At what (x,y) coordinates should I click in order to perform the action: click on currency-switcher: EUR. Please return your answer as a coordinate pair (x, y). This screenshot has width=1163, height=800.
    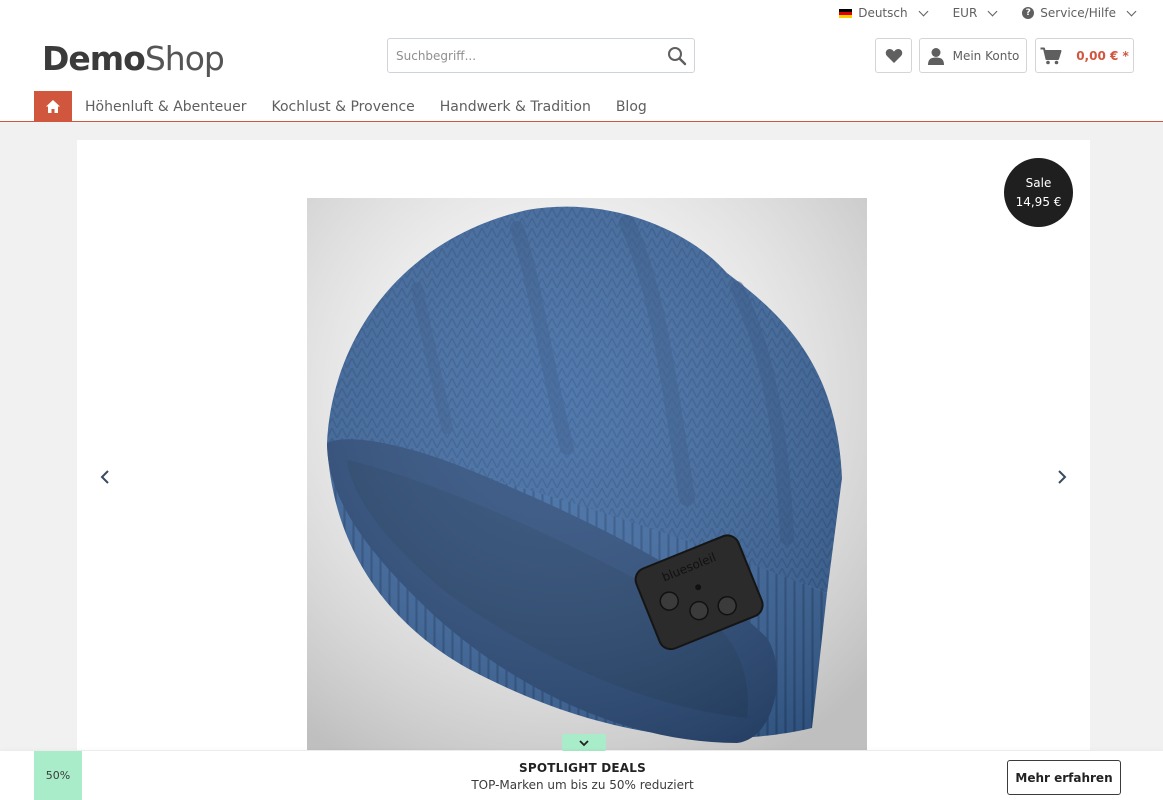
    Looking at the image, I should click on (975, 13).